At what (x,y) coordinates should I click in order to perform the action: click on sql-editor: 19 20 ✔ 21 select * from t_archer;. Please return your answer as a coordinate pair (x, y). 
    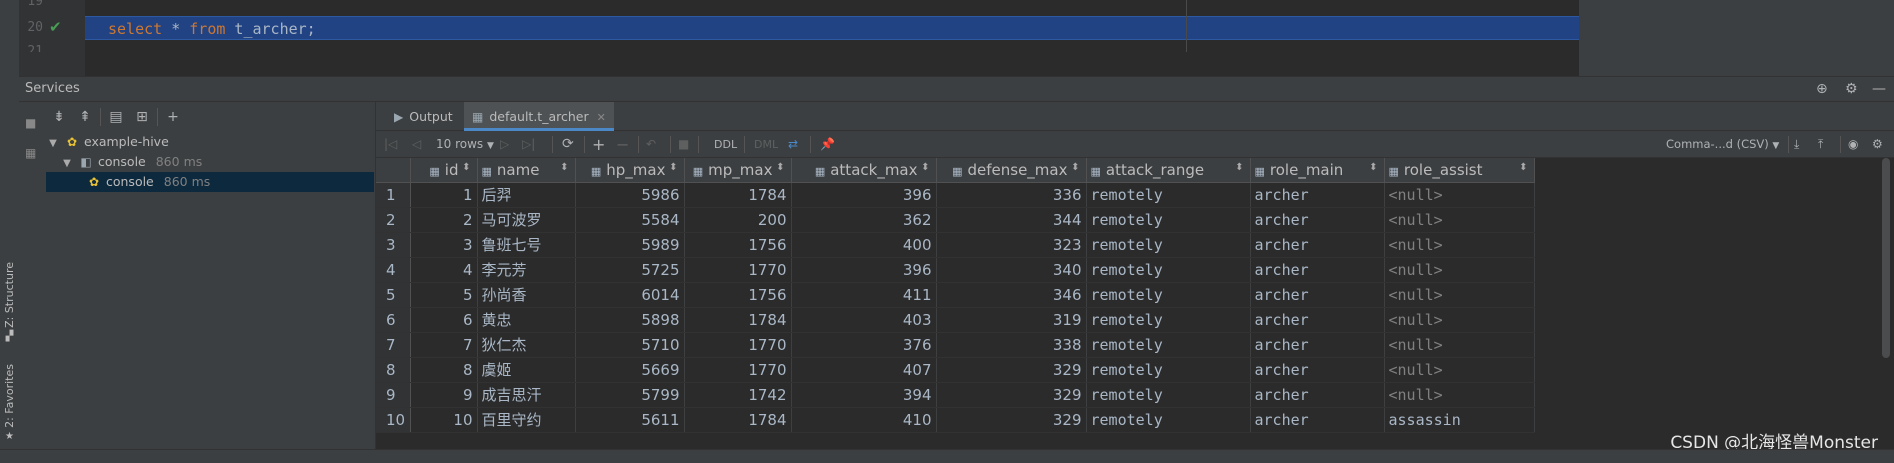
    Looking at the image, I should click on (799, 38).